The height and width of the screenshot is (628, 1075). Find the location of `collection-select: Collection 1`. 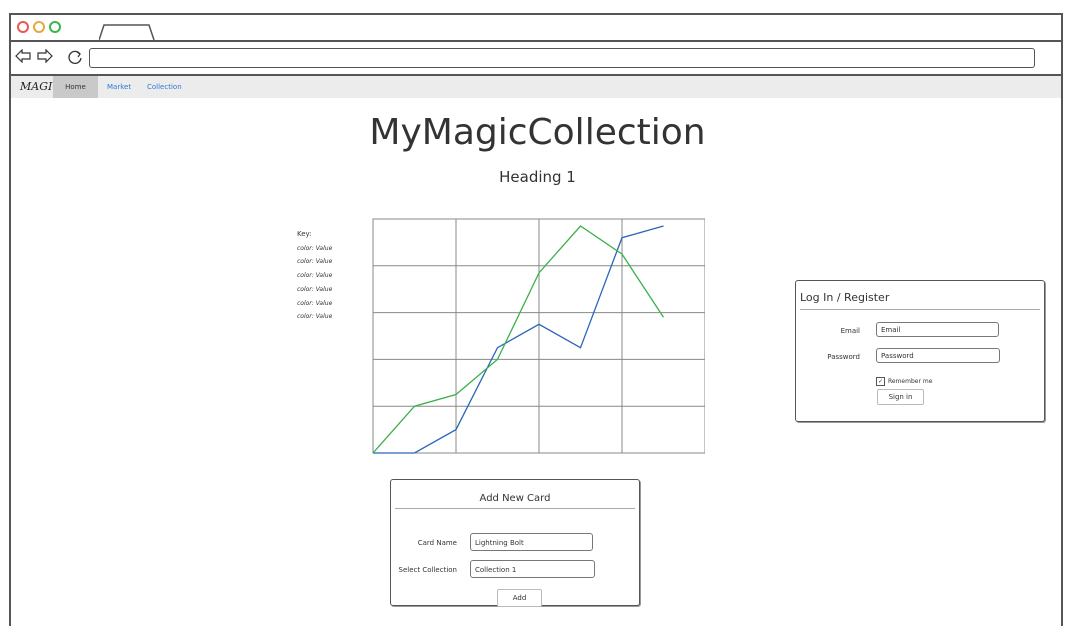

collection-select: Collection 1 is located at coordinates (532, 569).